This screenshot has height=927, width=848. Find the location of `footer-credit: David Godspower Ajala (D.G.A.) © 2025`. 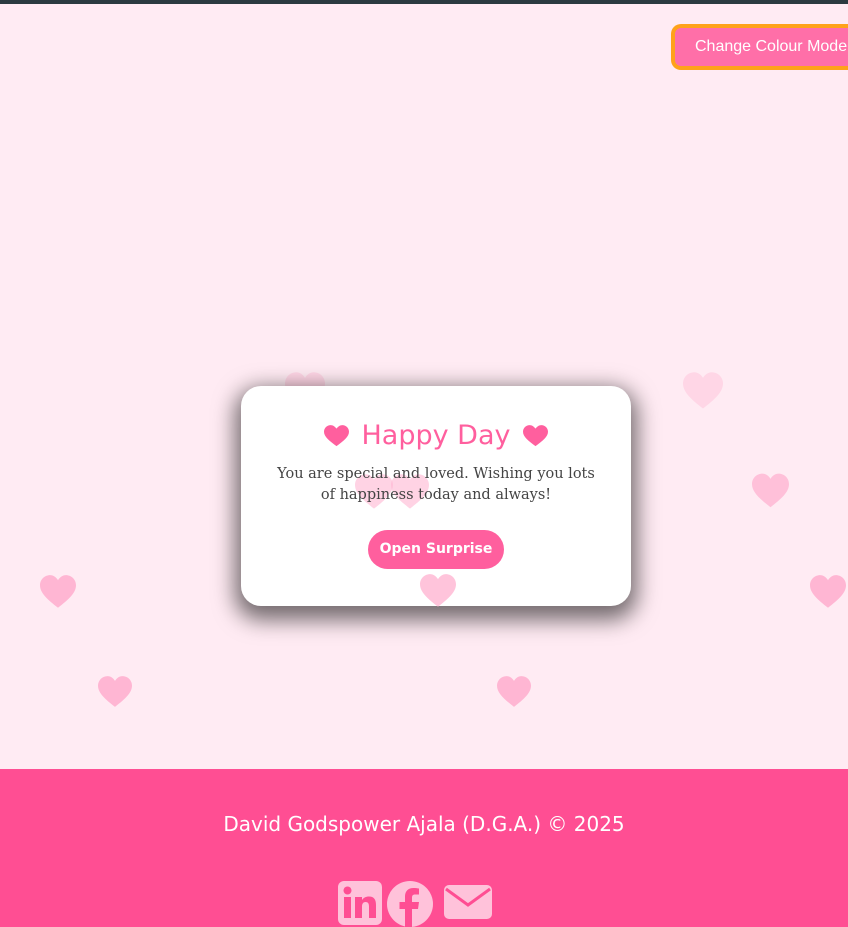

footer-credit: David Godspower Ajala (D.G.A.) © 2025 is located at coordinates (424, 824).